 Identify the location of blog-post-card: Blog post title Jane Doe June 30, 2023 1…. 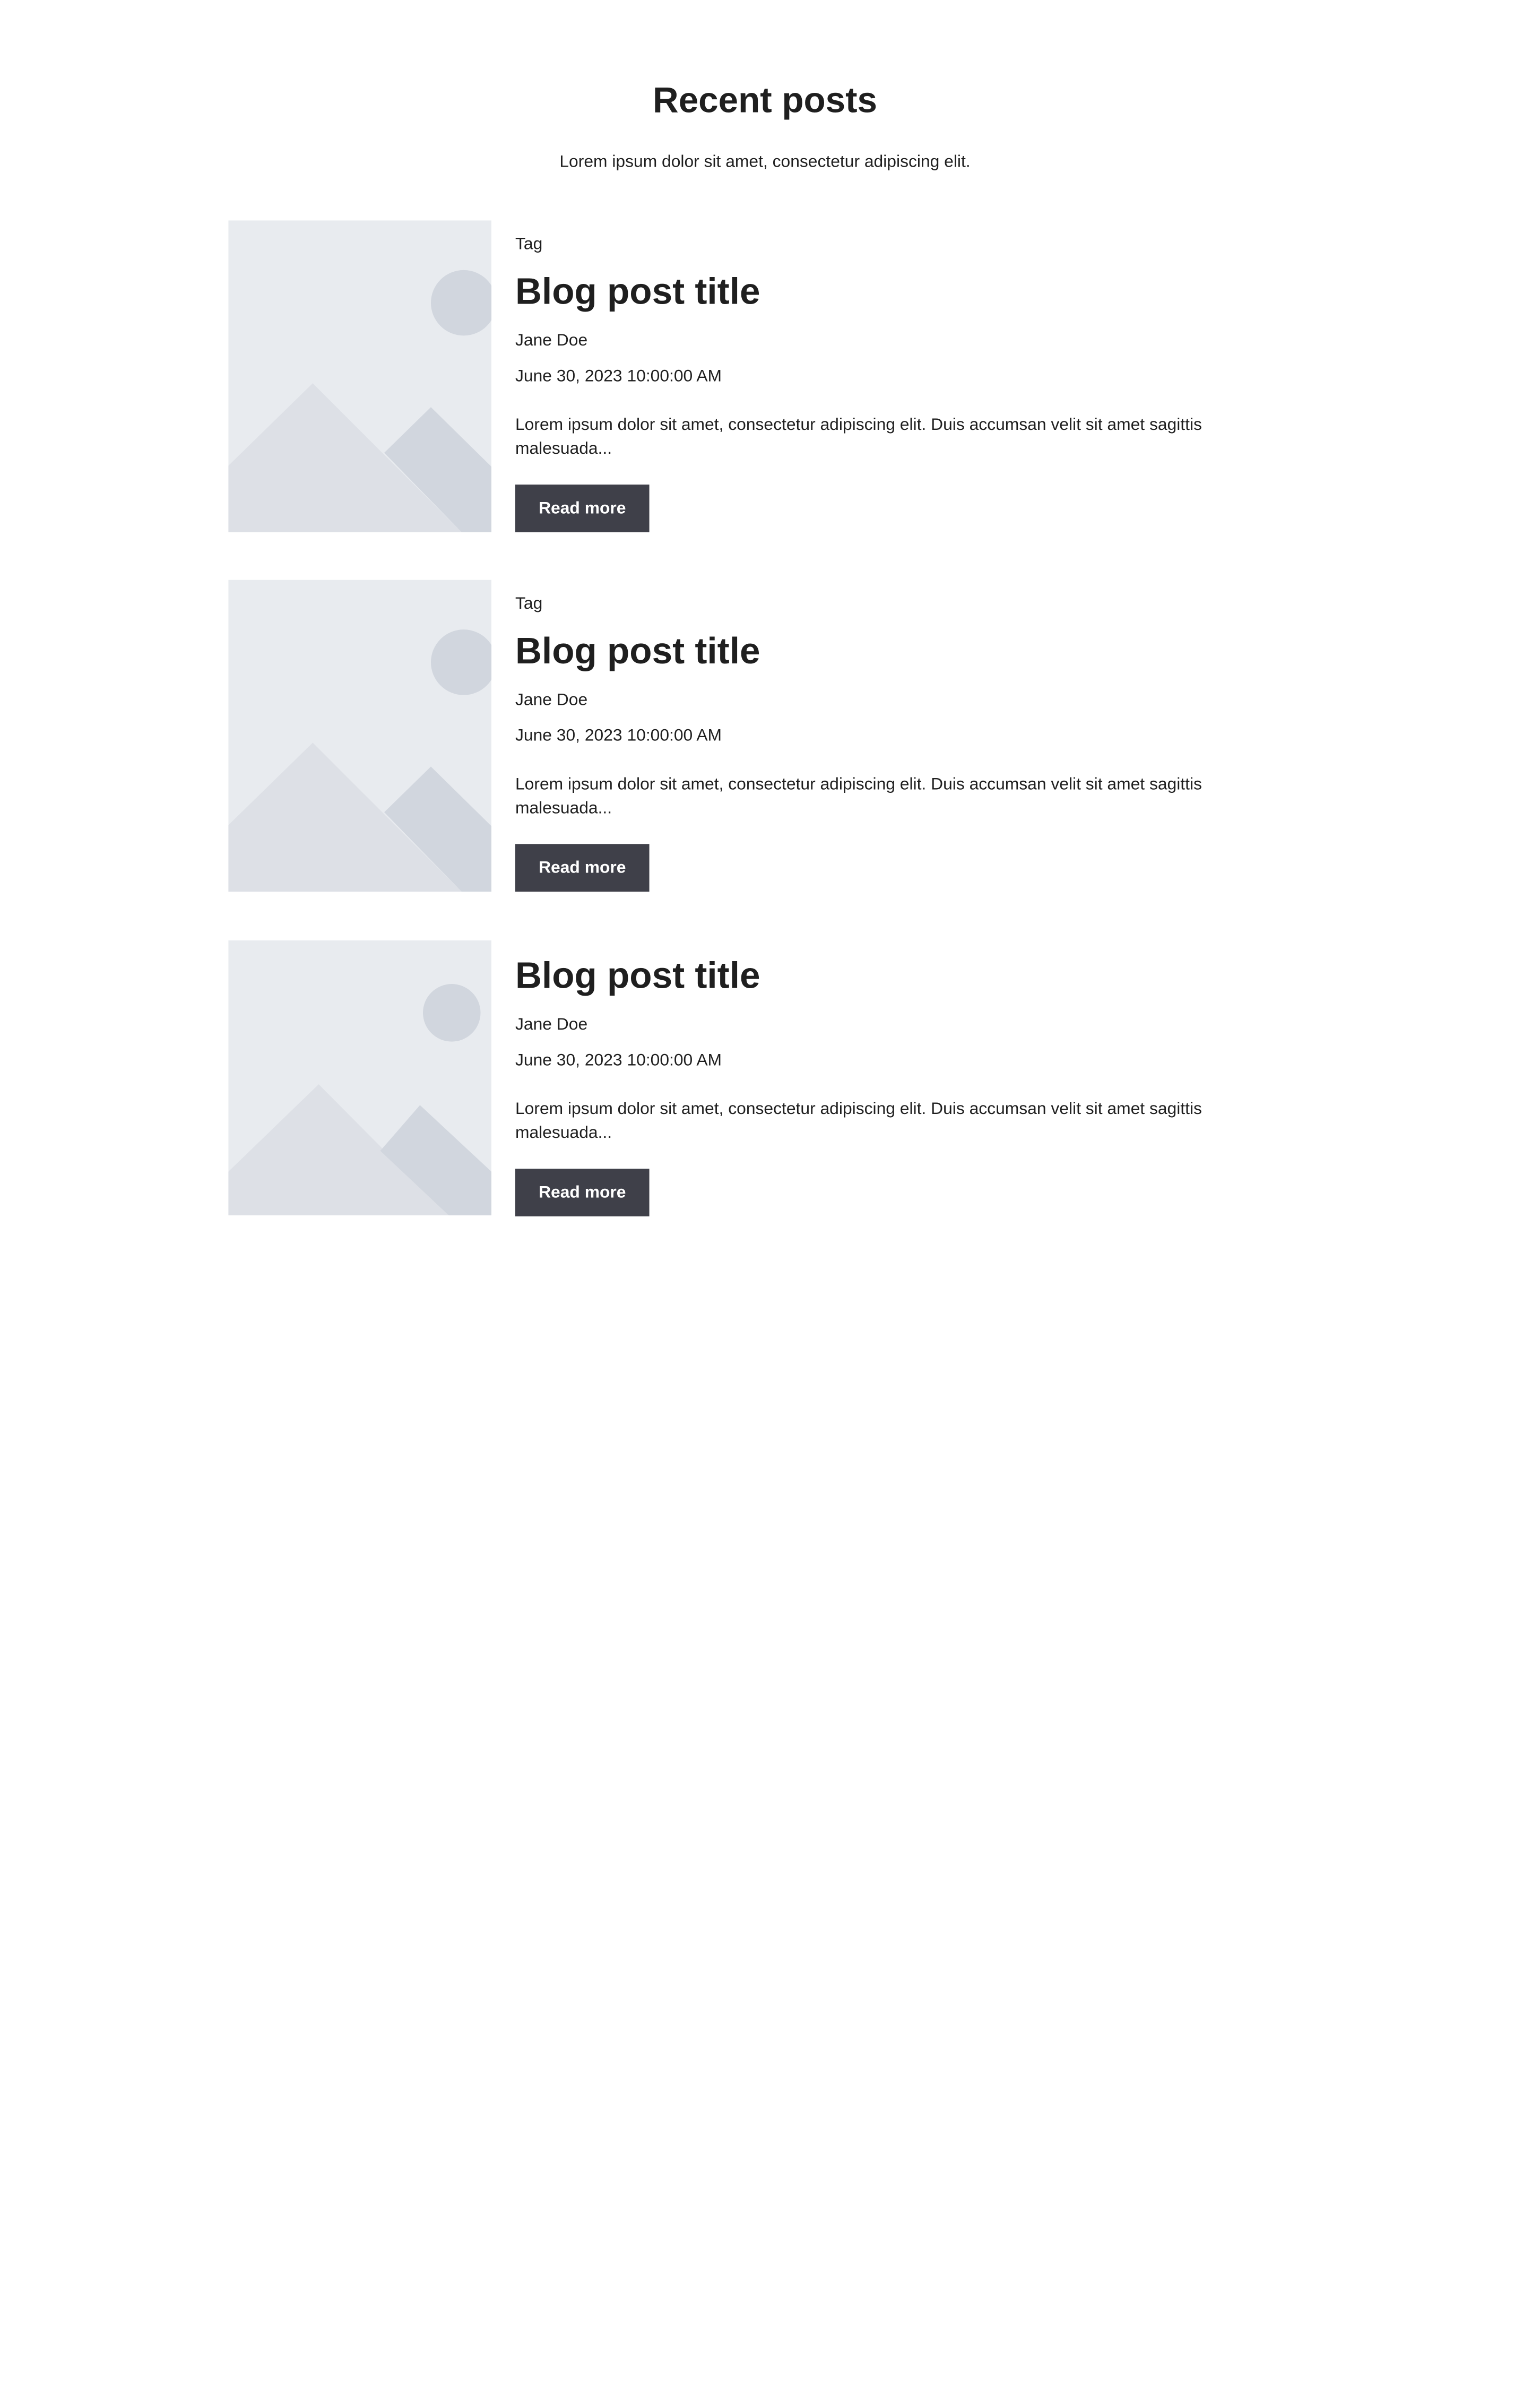
(729, 1078).